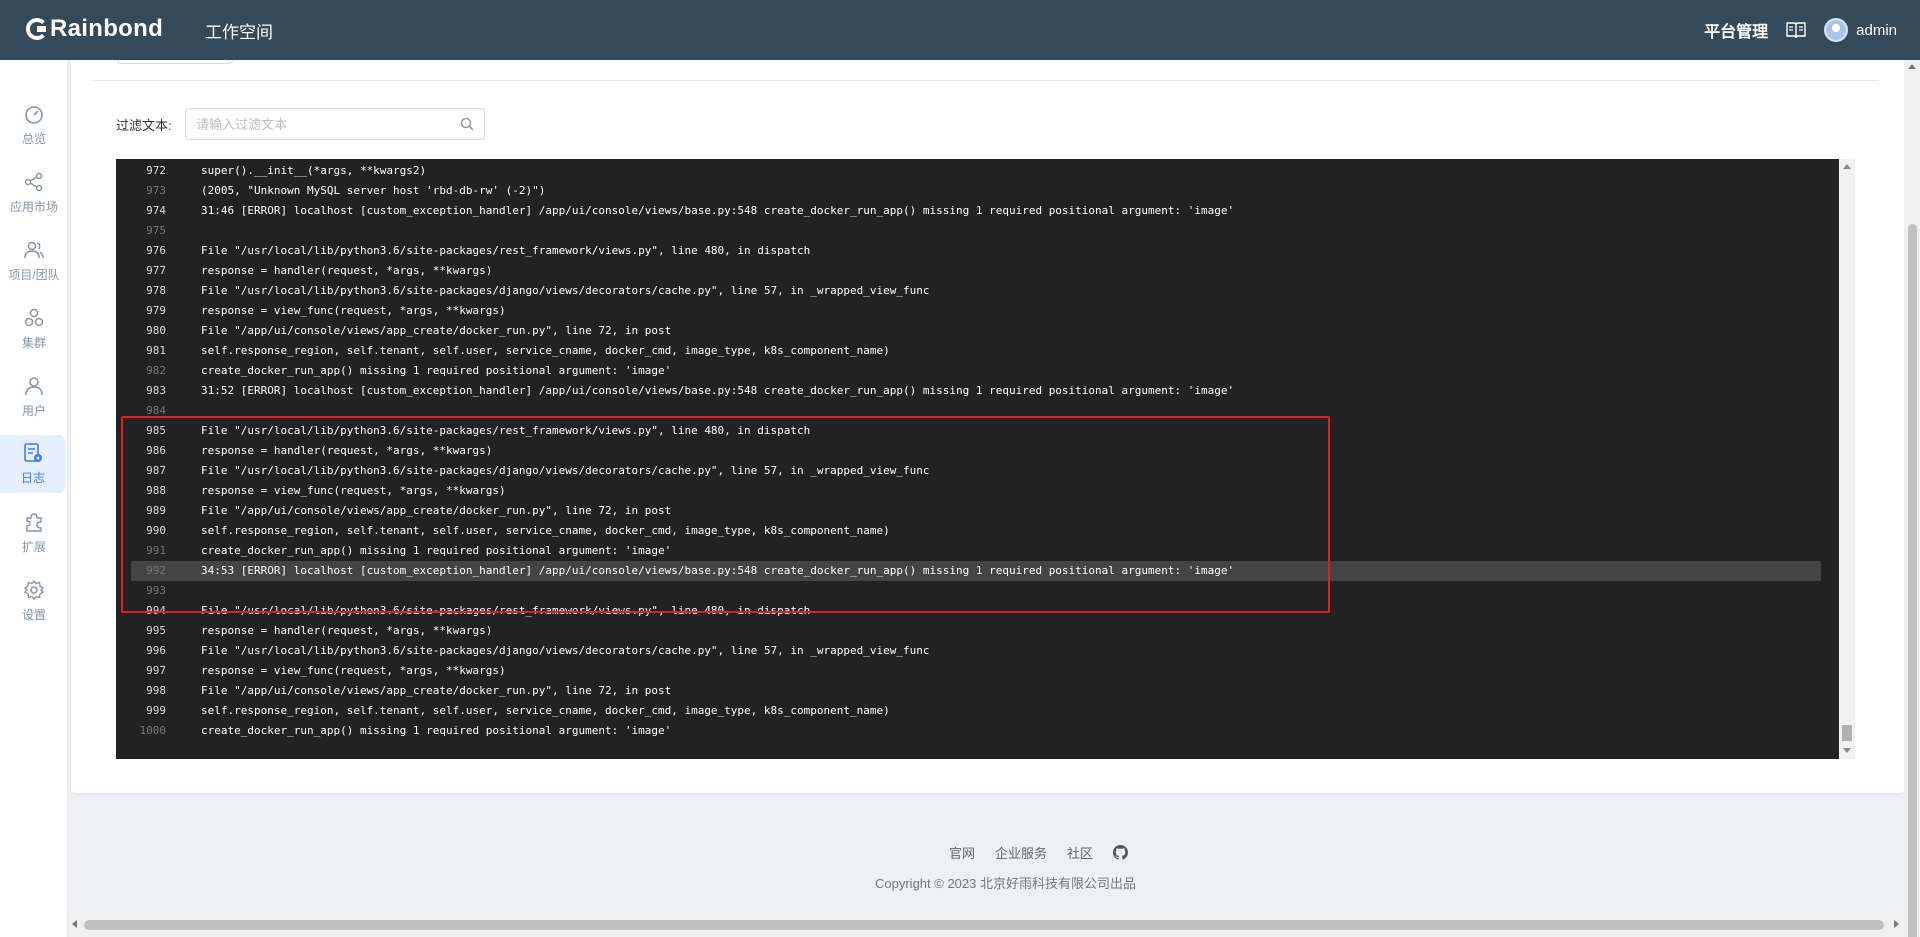 This screenshot has width=1920, height=937. What do you see at coordinates (1021, 852) in the screenshot?
I see `footer-link-enterprise: 企业服务` at bounding box center [1021, 852].